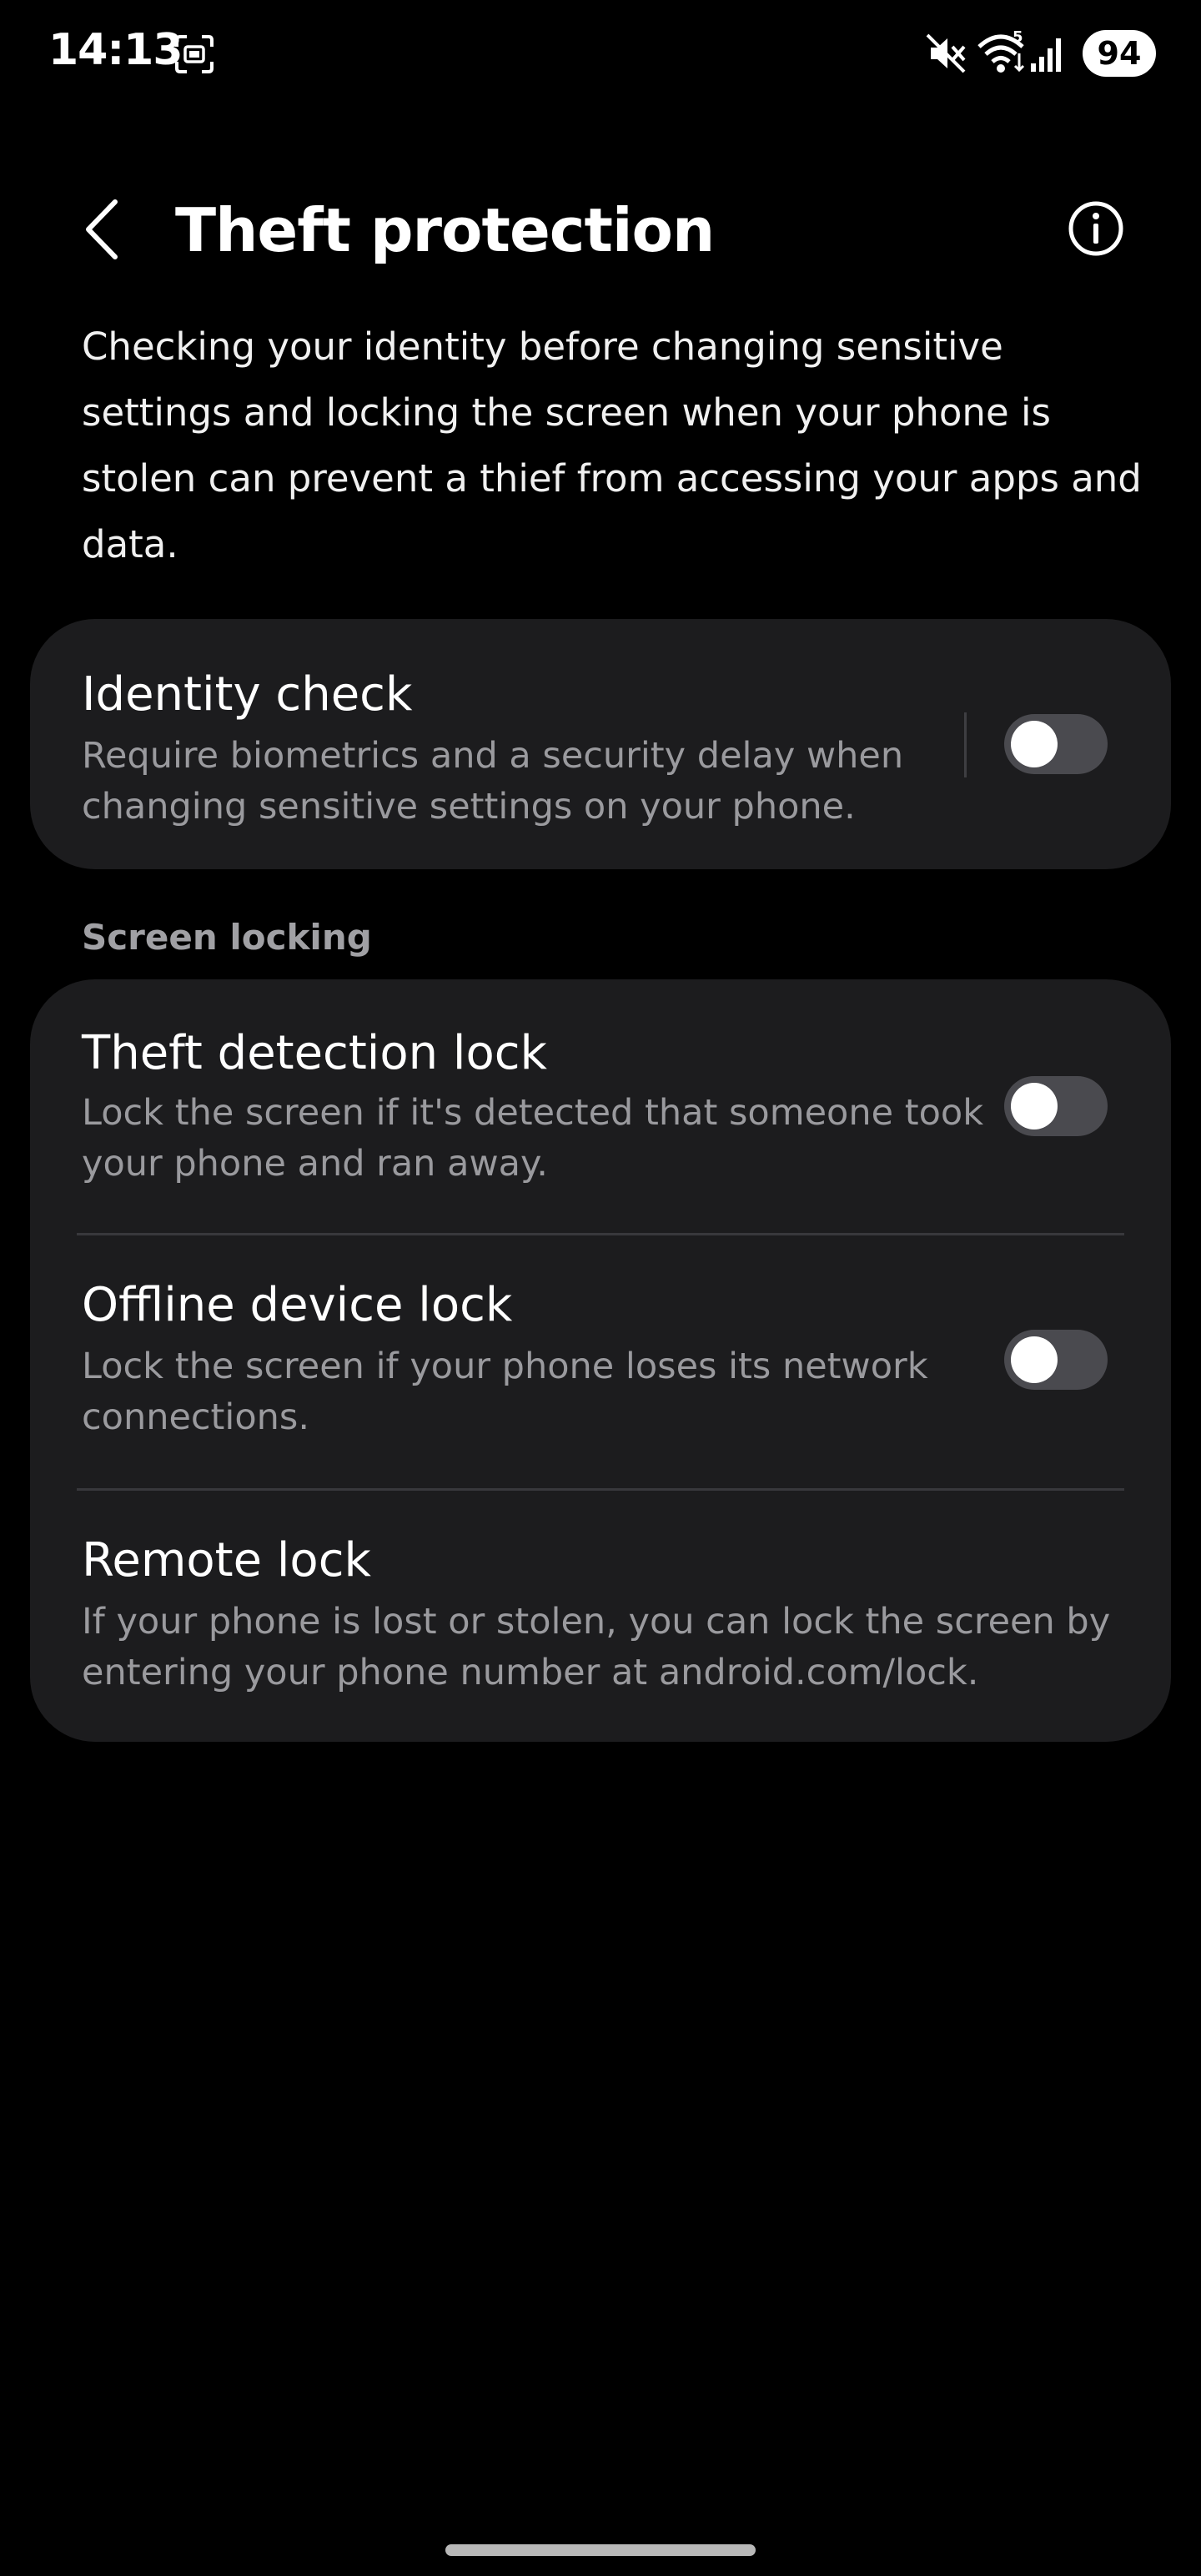 The width and height of the screenshot is (1201, 2576). What do you see at coordinates (445, 230) in the screenshot?
I see `page-title: Theft protection` at bounding box center [445, 230].